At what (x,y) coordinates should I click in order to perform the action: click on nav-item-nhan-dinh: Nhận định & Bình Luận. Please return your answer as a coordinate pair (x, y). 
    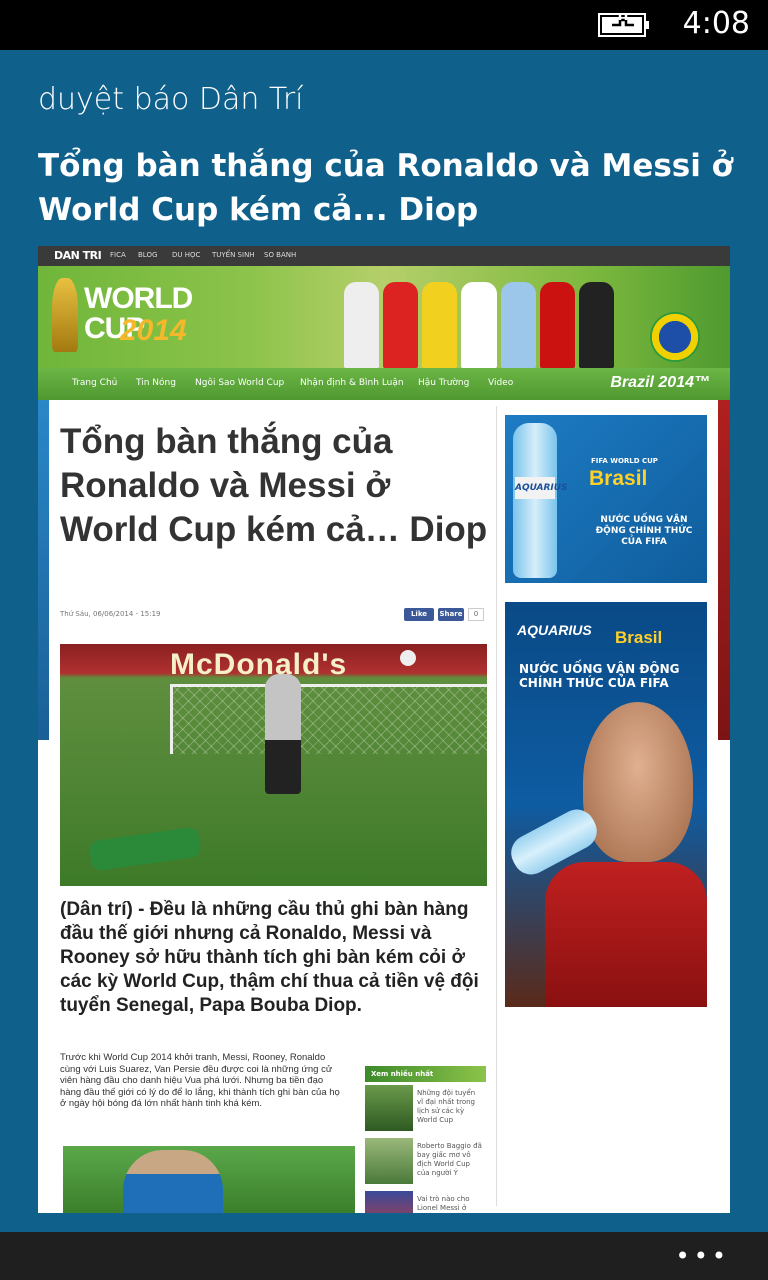
    Looking at the image, I should click on (352, 383).